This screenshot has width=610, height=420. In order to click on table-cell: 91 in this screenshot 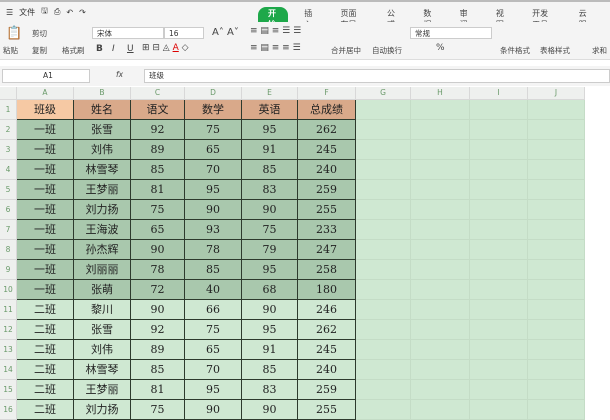, I will do `click(270, 150)`.